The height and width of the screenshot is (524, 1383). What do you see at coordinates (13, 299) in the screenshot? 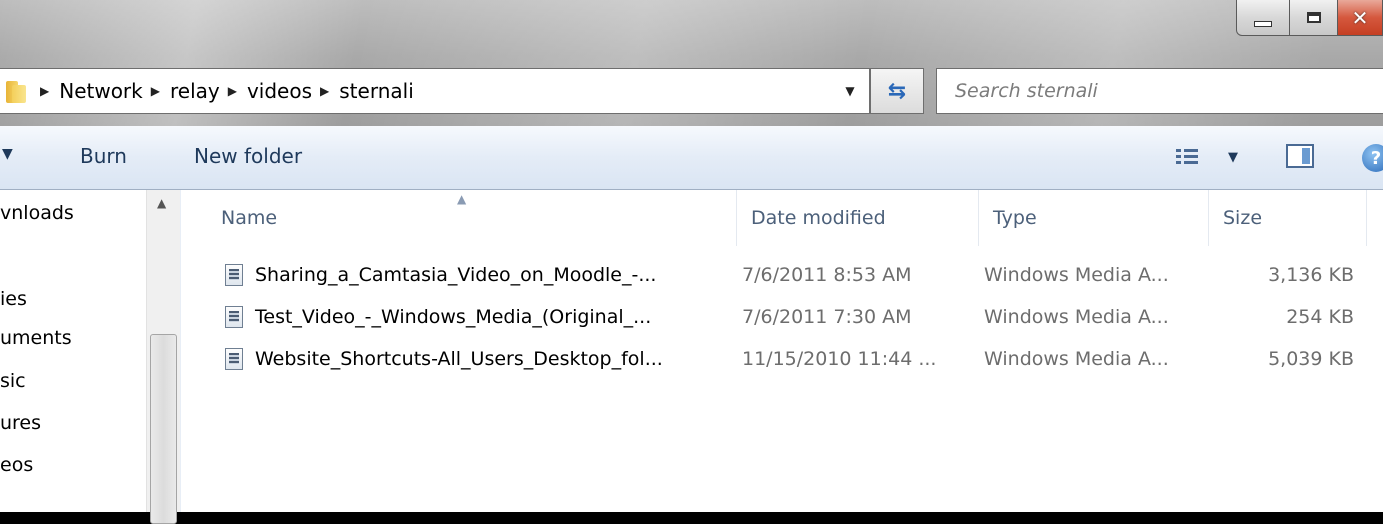
I see `nav-item-libraries: ies` at bounding box center [13, 299].